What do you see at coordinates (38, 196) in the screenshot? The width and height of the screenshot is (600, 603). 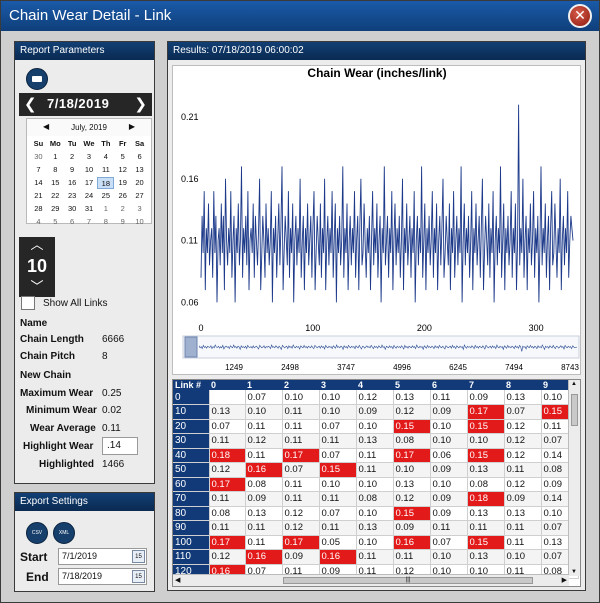 I see `calendar-day: 21` at bounding box center [38, 196].